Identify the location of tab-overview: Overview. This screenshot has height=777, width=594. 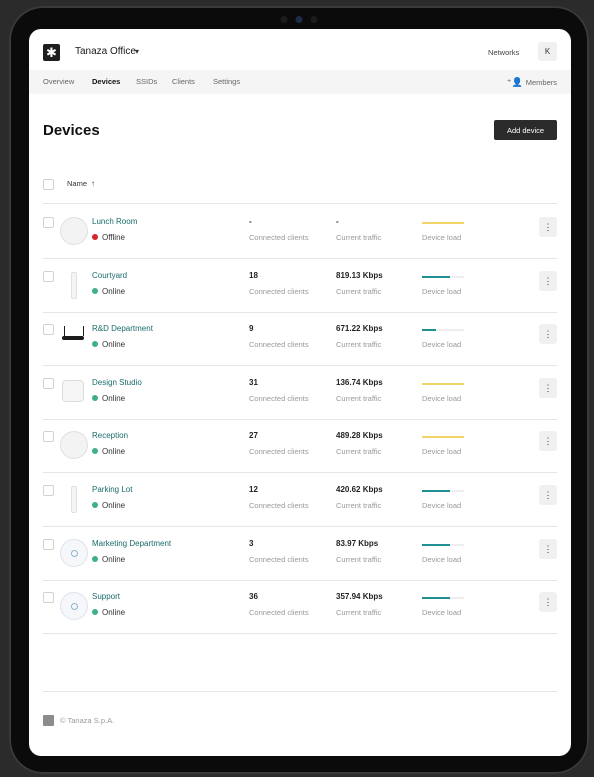
(58, 81).